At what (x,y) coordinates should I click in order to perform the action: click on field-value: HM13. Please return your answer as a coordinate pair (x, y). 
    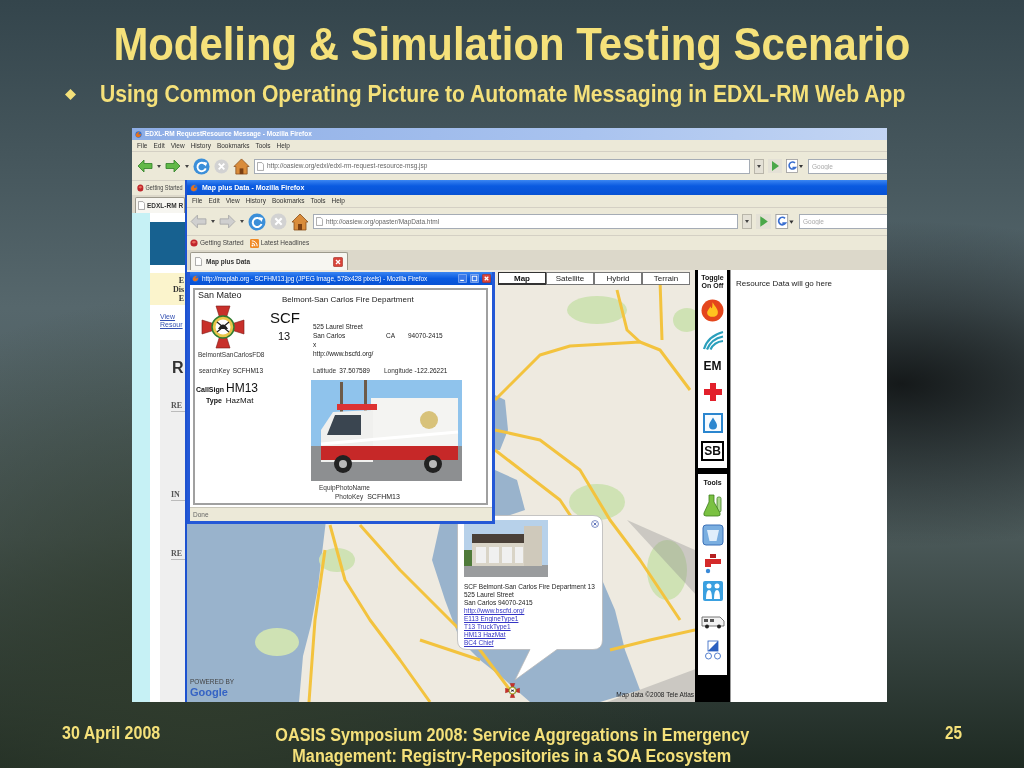
    Looking at the image, I should click on (242, 388).